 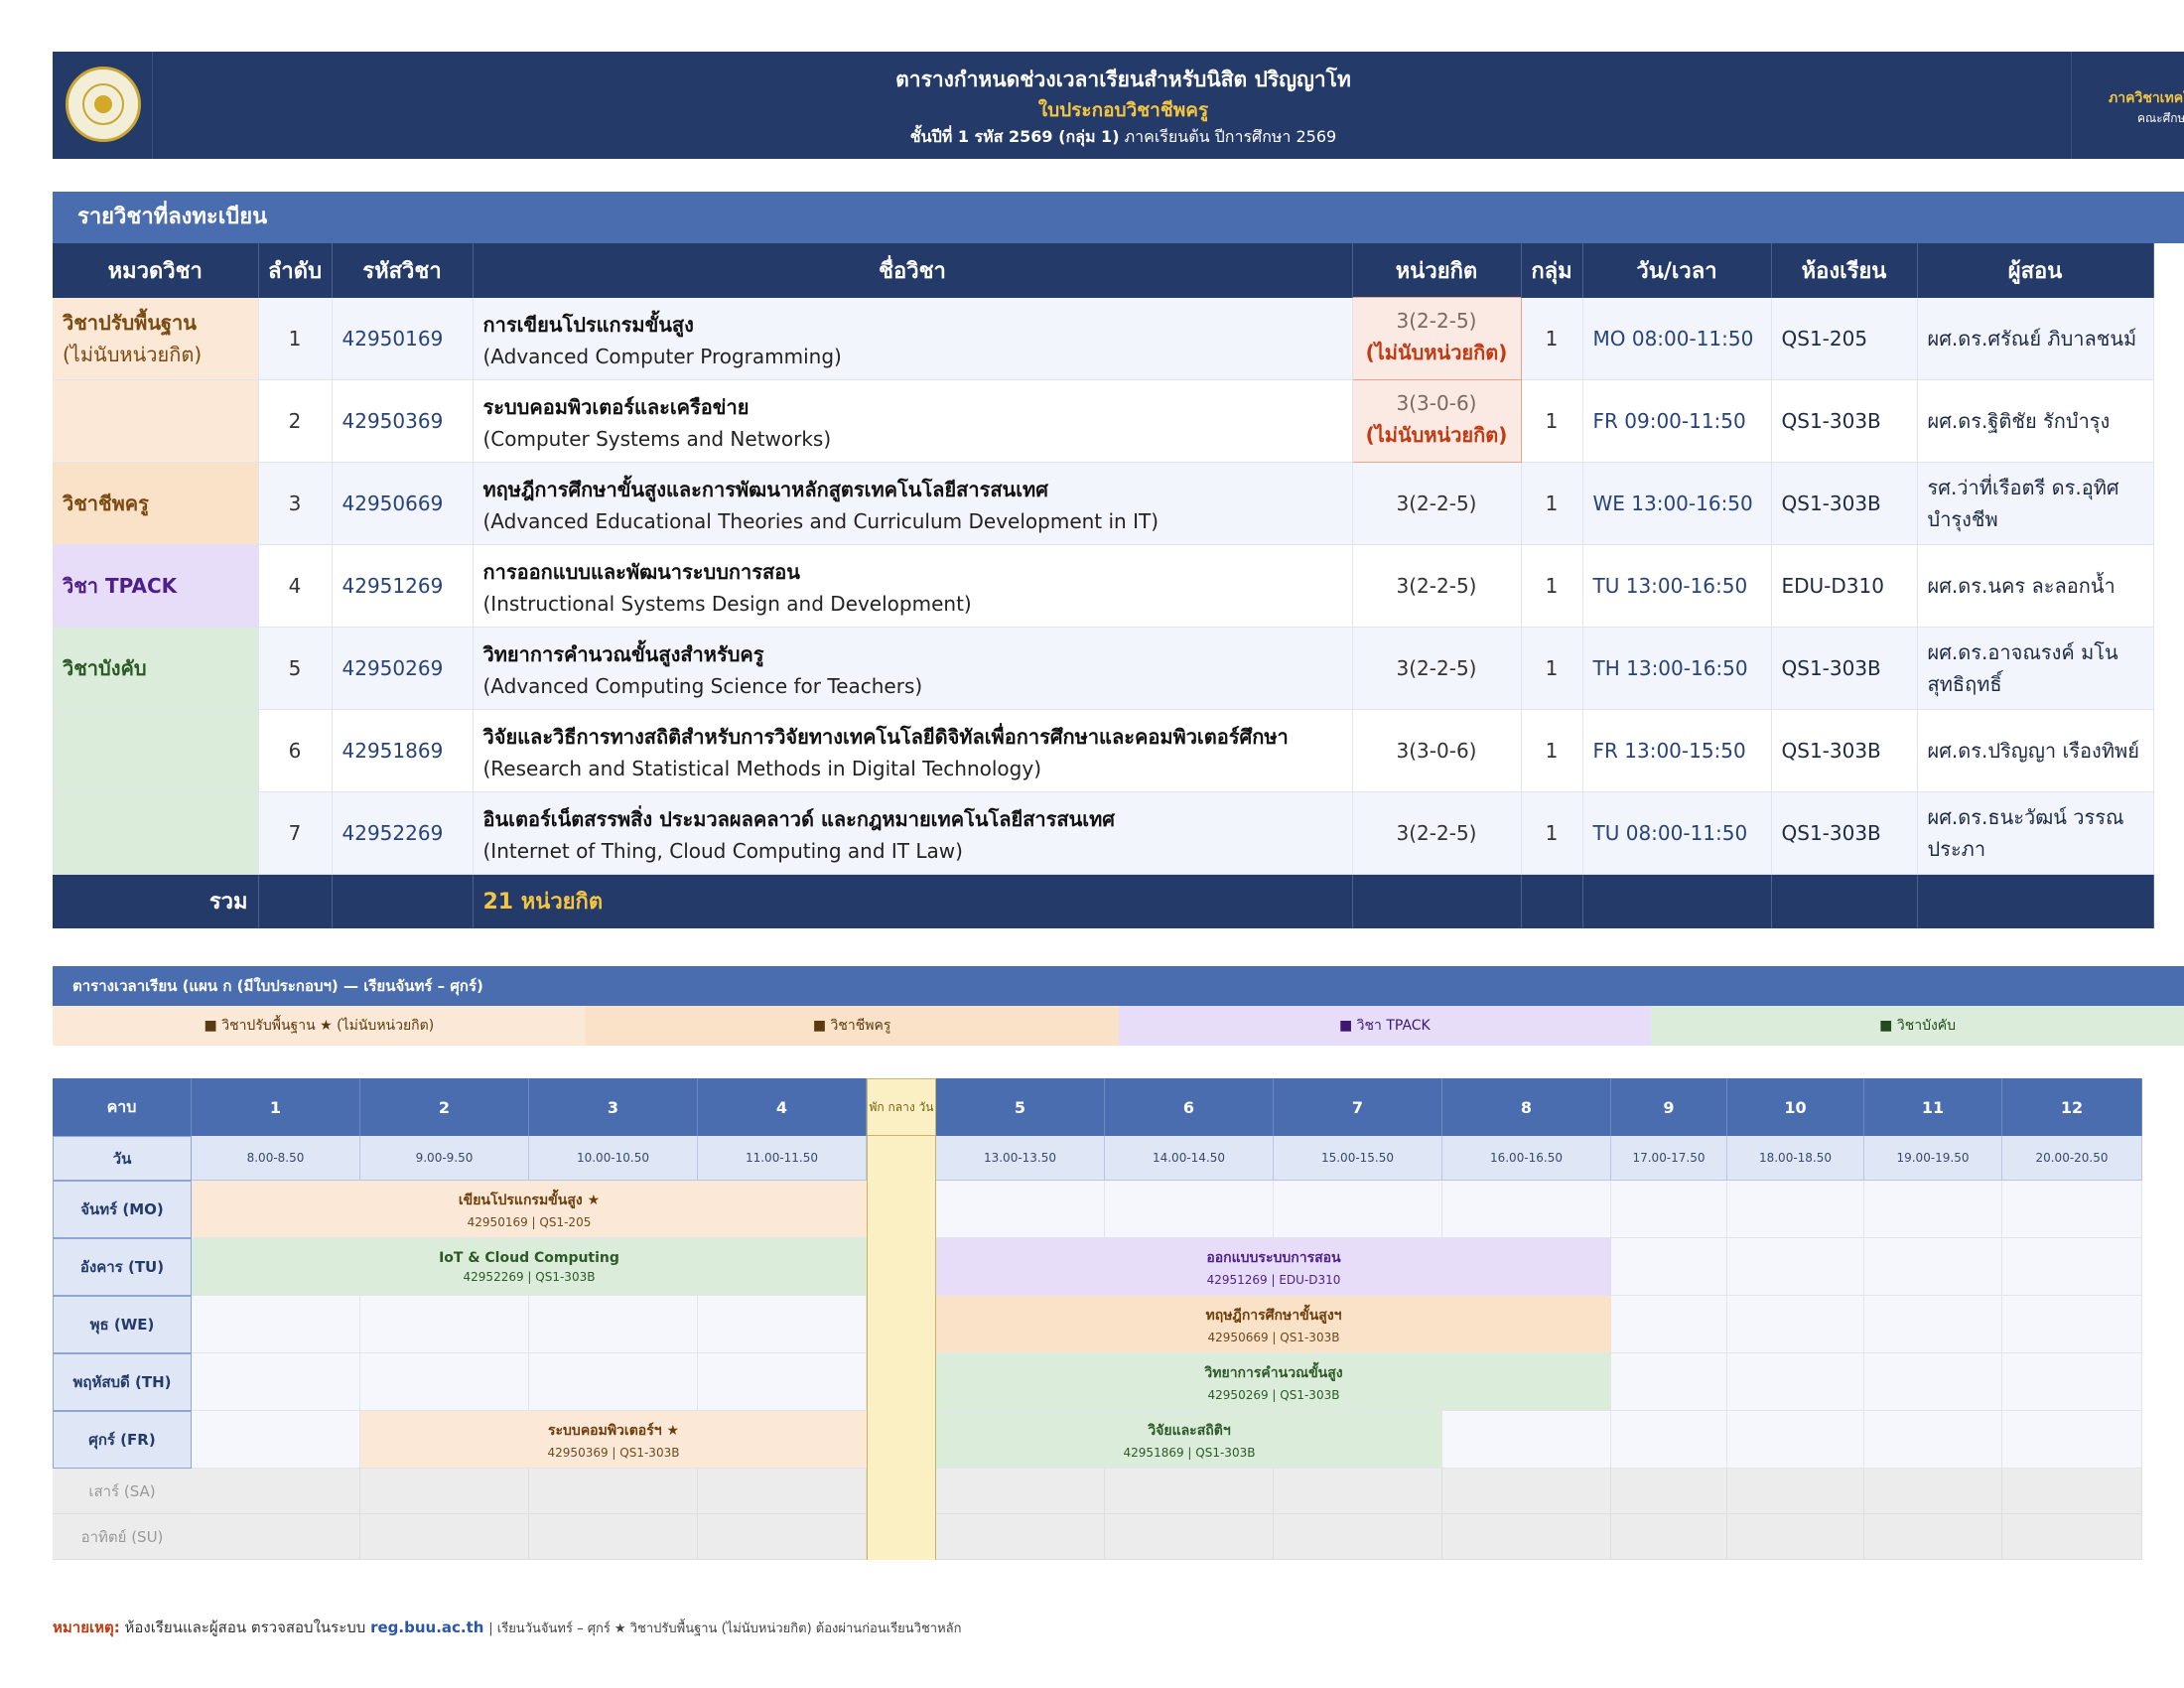 I want to click on course-teacher: ผศ.ดร.อาจณรงค์ มโนสุทธิฤทธิ์, so click(x=2035, y=668).